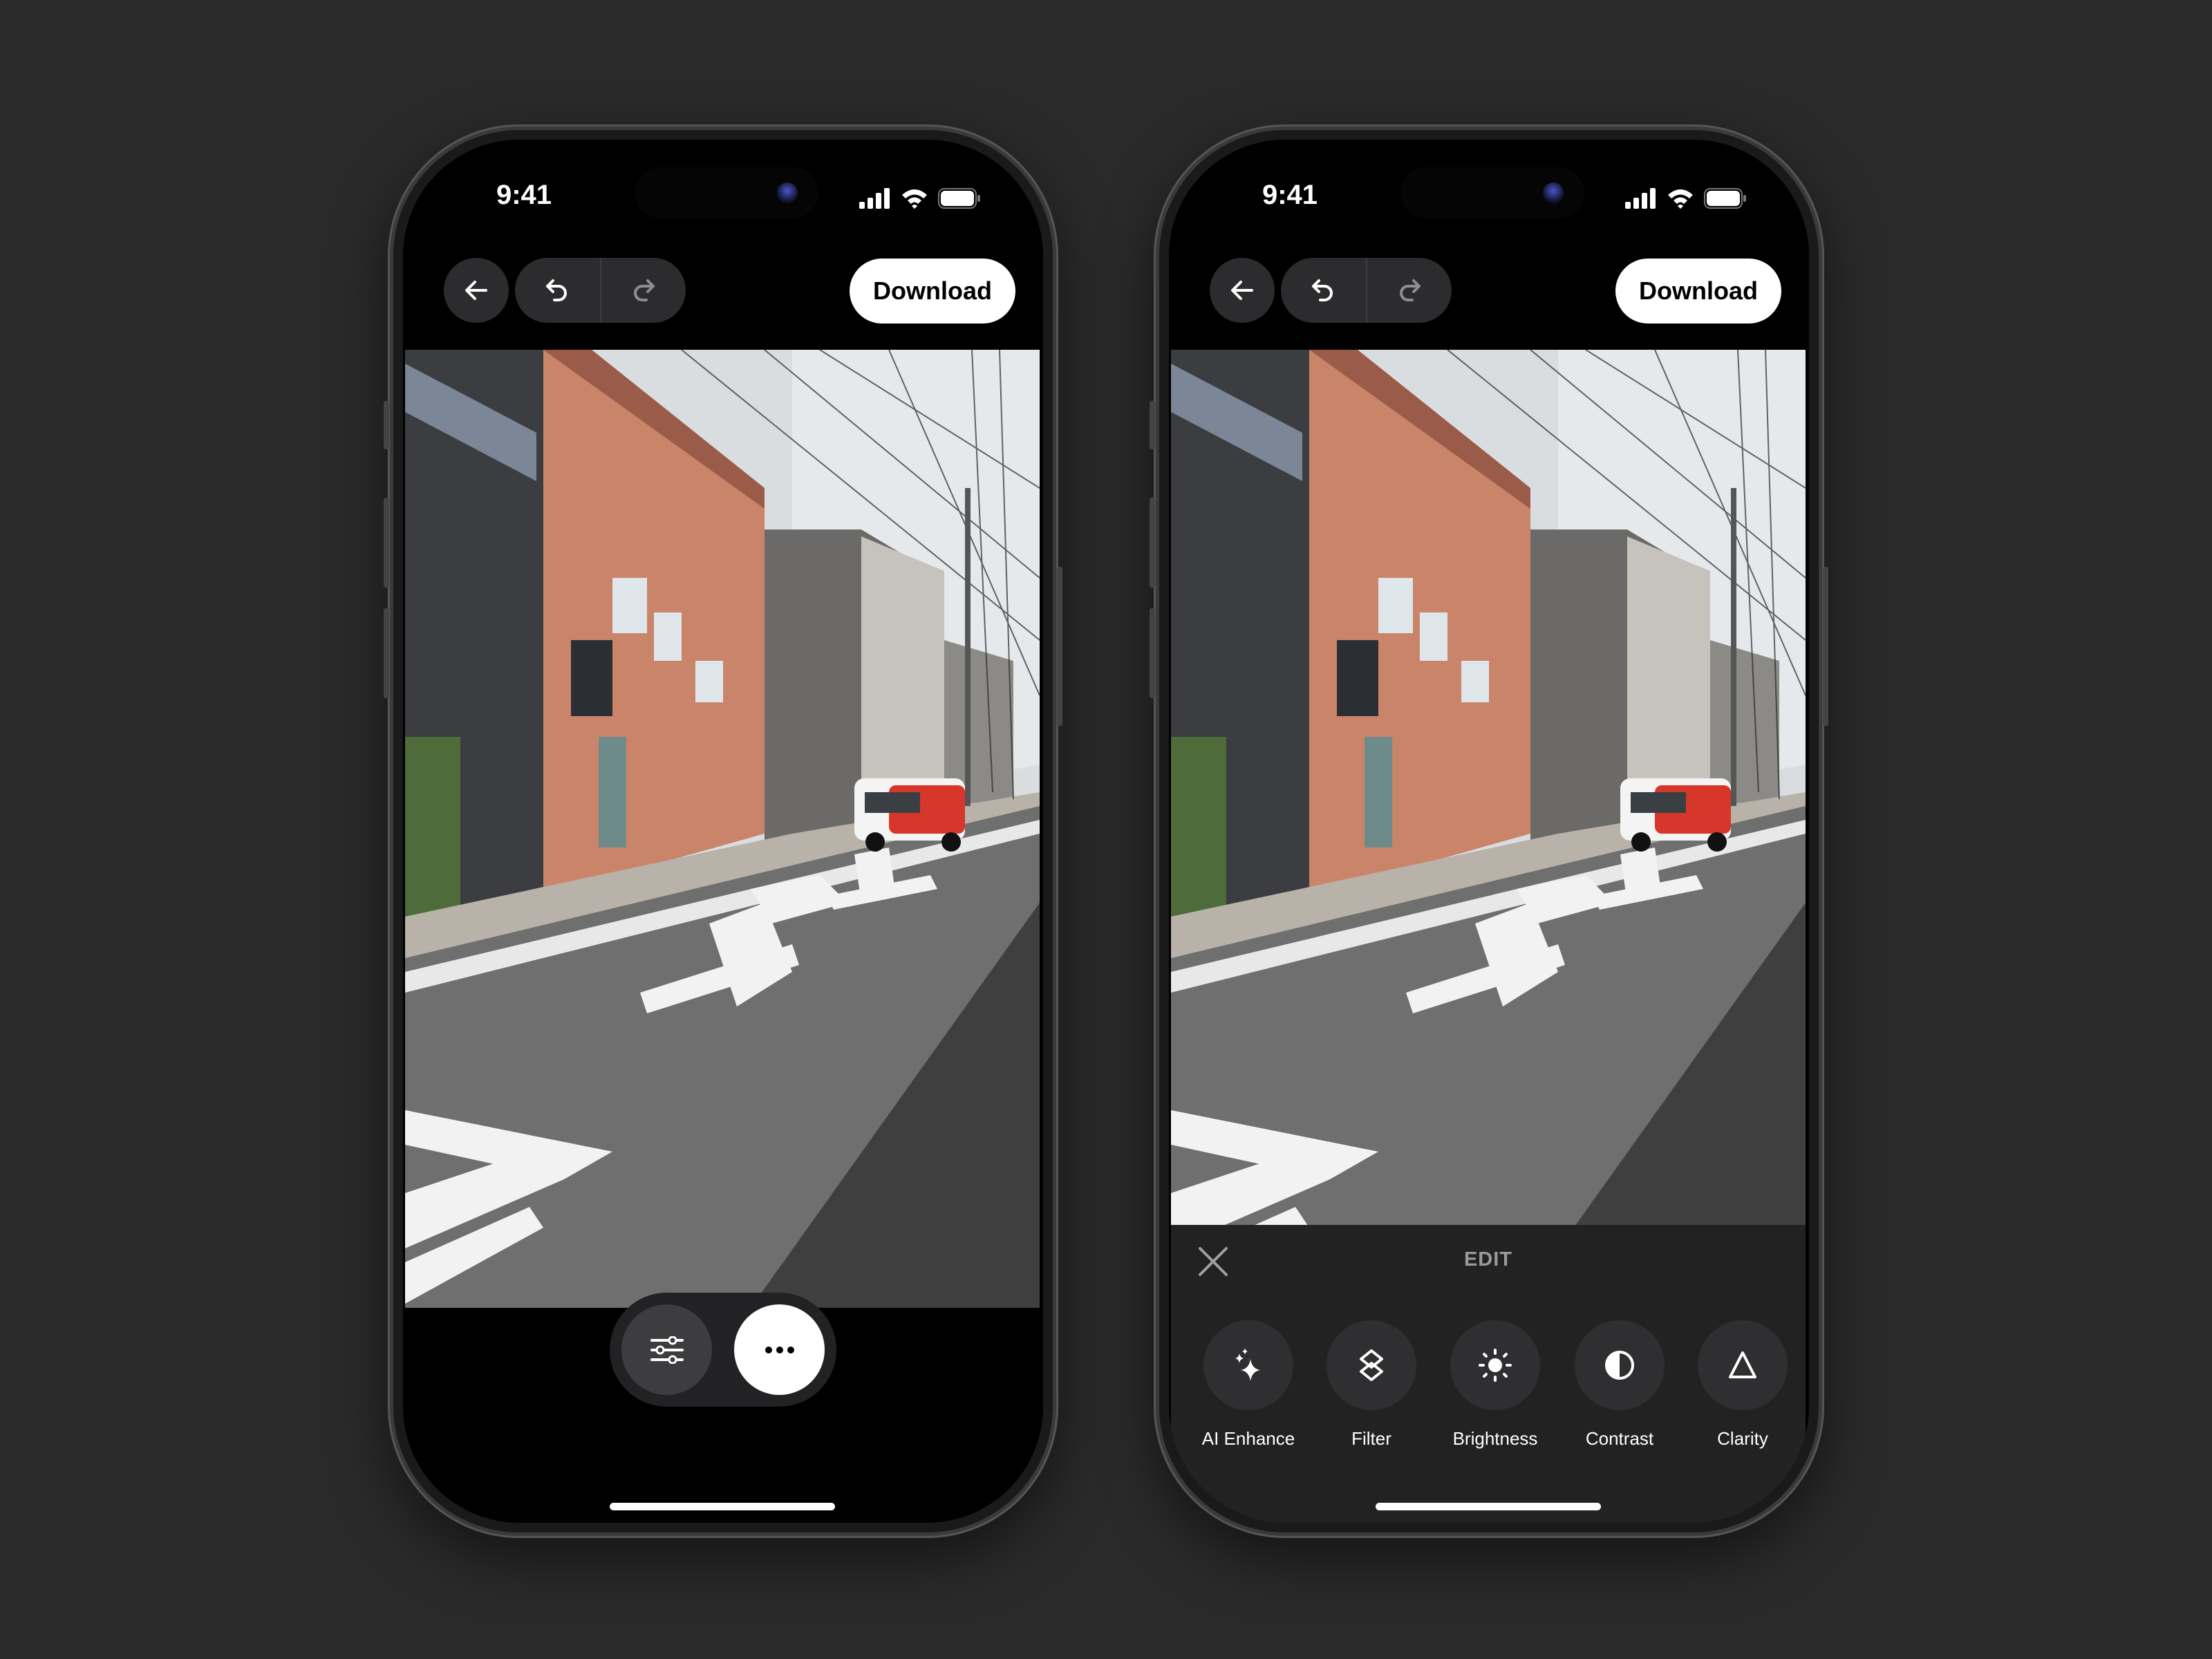  Describe the element at coordinates (1248, 1385) in the screenshot. I see `tool-ai-enhance: AI Enhance` at that location.